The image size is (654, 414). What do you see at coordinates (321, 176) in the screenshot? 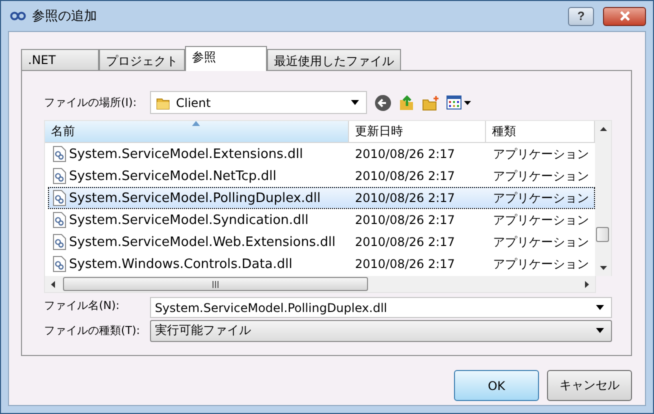
I see `file-row: System.ServiceModel.NetTcp.dll 2010/08/26 2:17 アプリケーション` at bounding box center [321, 176].